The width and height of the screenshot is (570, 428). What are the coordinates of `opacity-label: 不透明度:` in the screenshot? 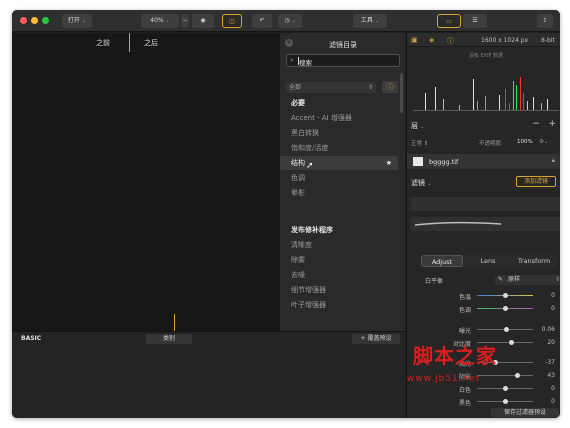 It's located at (491, 144).